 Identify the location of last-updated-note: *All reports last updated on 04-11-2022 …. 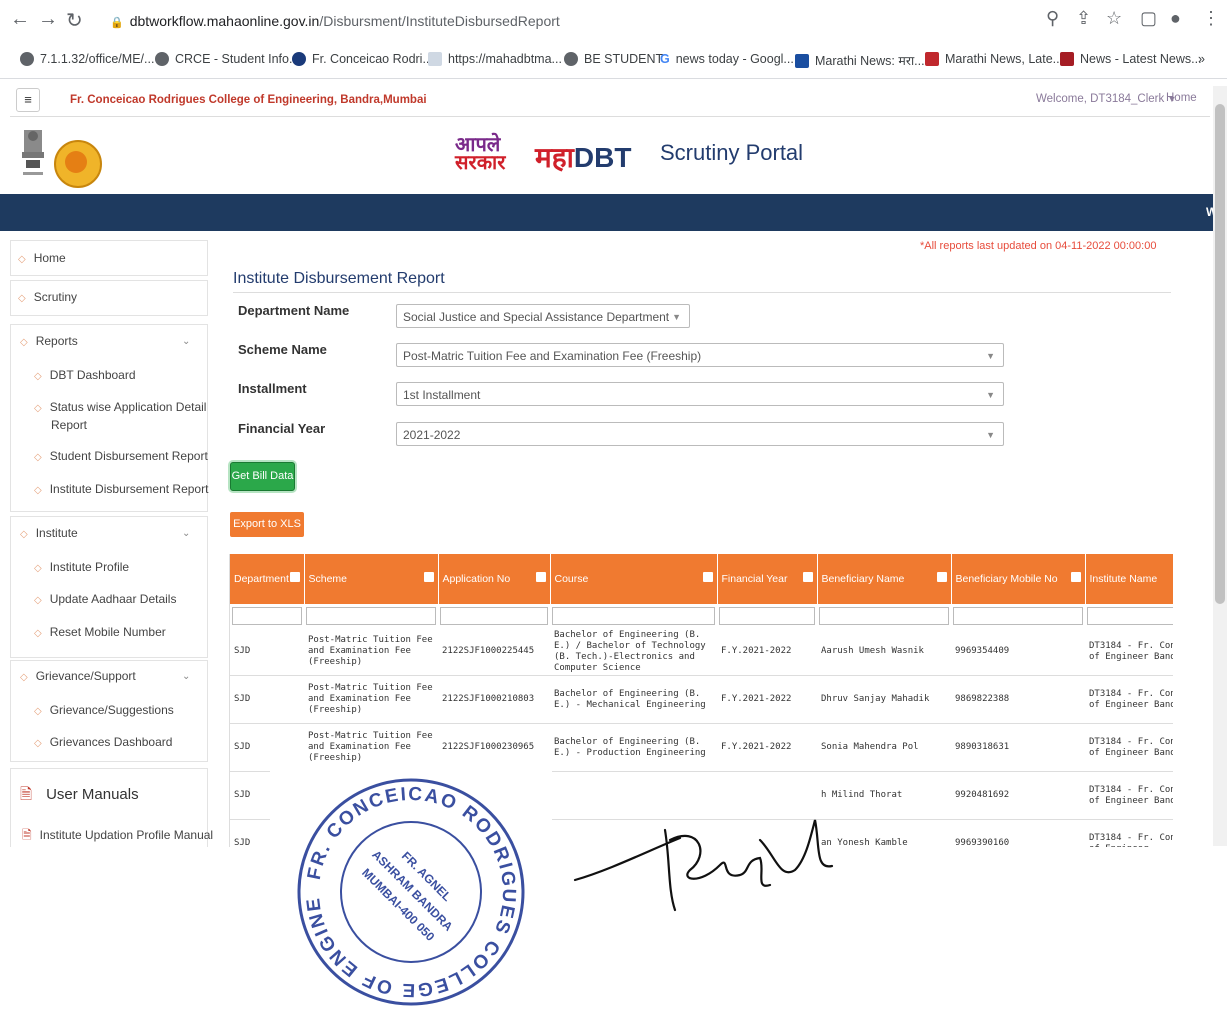
(1038, 246).